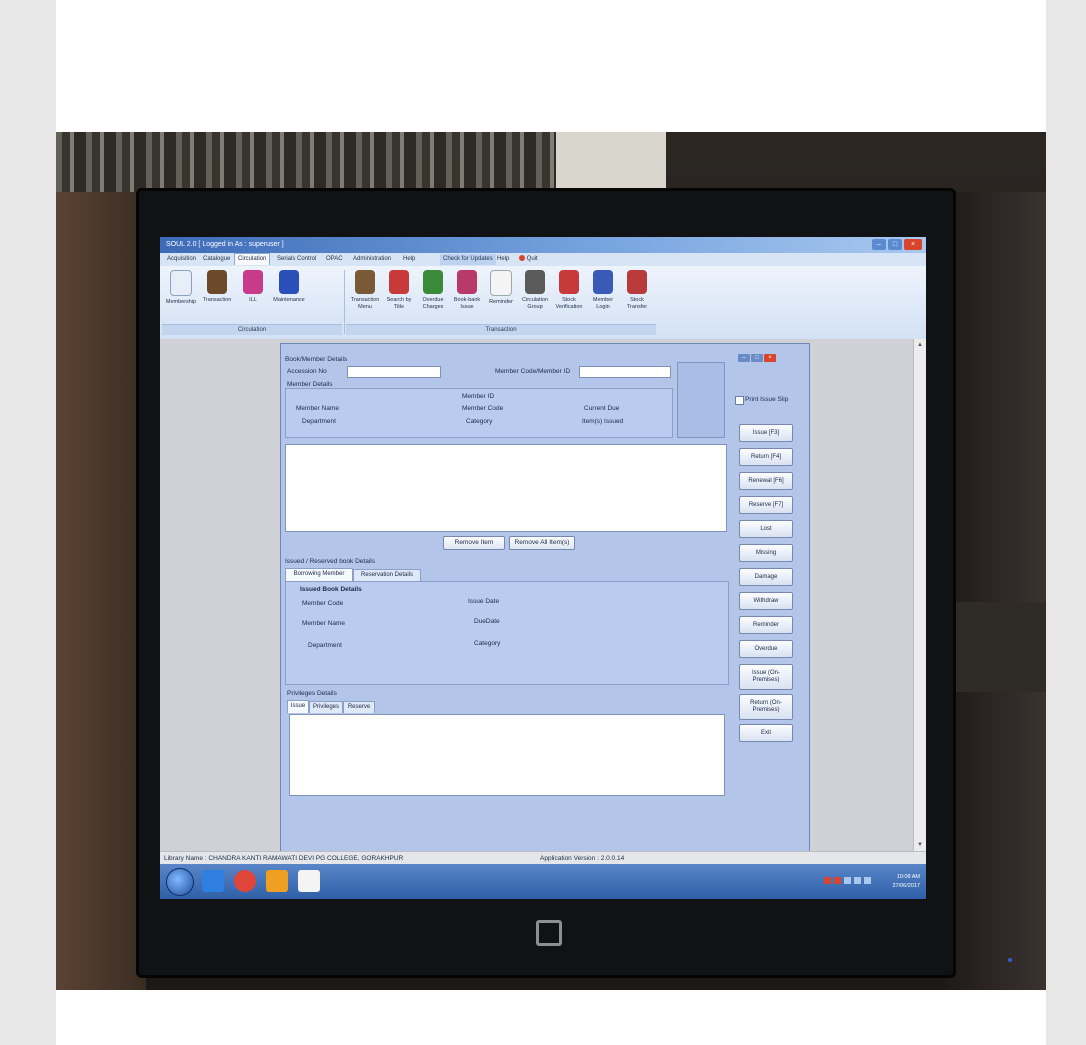 The height and width of the screenshot is (1045, 1086). I want to click on search-by-title-button: Search by Title, so click(399, 294).